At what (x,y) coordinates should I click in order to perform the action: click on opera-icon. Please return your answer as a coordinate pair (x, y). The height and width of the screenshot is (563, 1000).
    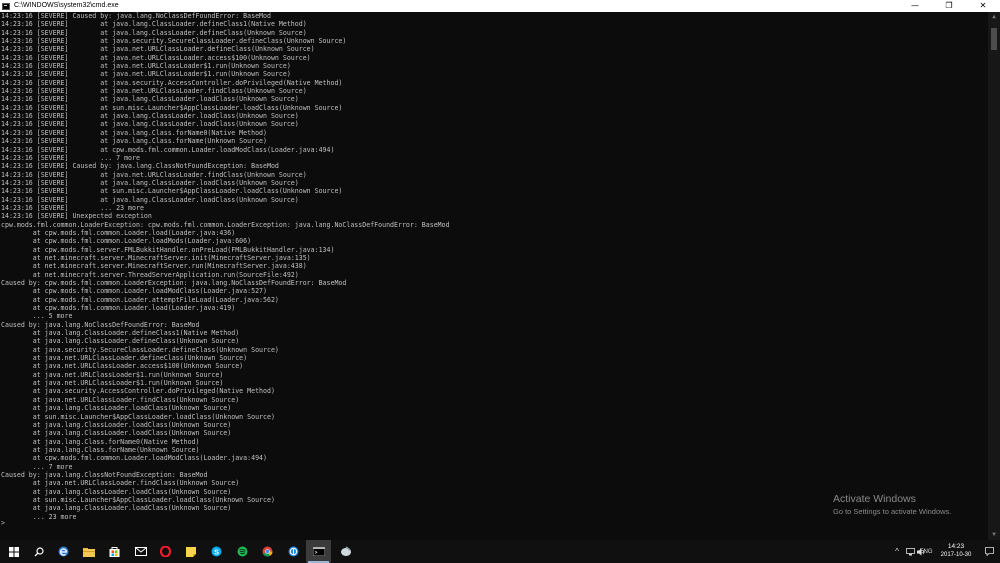
    Looking at the image, I should click on (165, 551).